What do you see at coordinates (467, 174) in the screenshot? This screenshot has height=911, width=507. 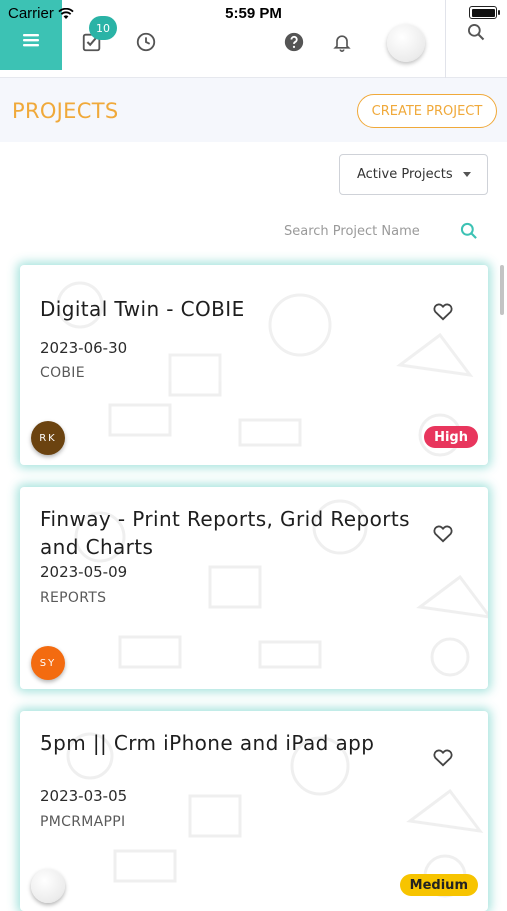 I see `dropdown-arrow-icon` at bounding box center [467, 174].